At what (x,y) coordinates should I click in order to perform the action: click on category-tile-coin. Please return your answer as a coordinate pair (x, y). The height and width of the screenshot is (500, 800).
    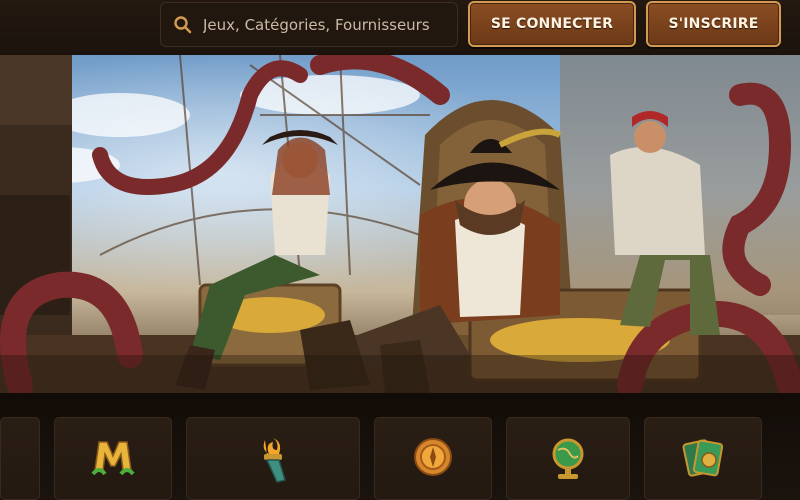
    Looking at the image, I should click on (433, 458).